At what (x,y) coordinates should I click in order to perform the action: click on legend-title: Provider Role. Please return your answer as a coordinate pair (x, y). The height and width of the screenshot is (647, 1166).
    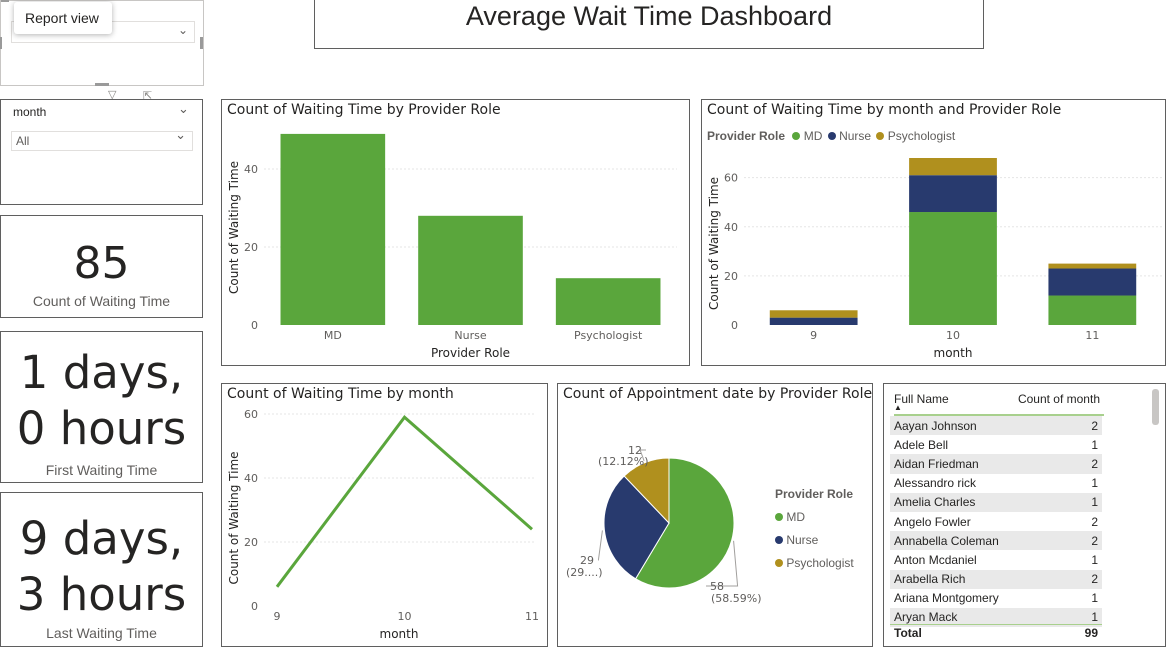
    Looking at the image, I should click on (814, 494).